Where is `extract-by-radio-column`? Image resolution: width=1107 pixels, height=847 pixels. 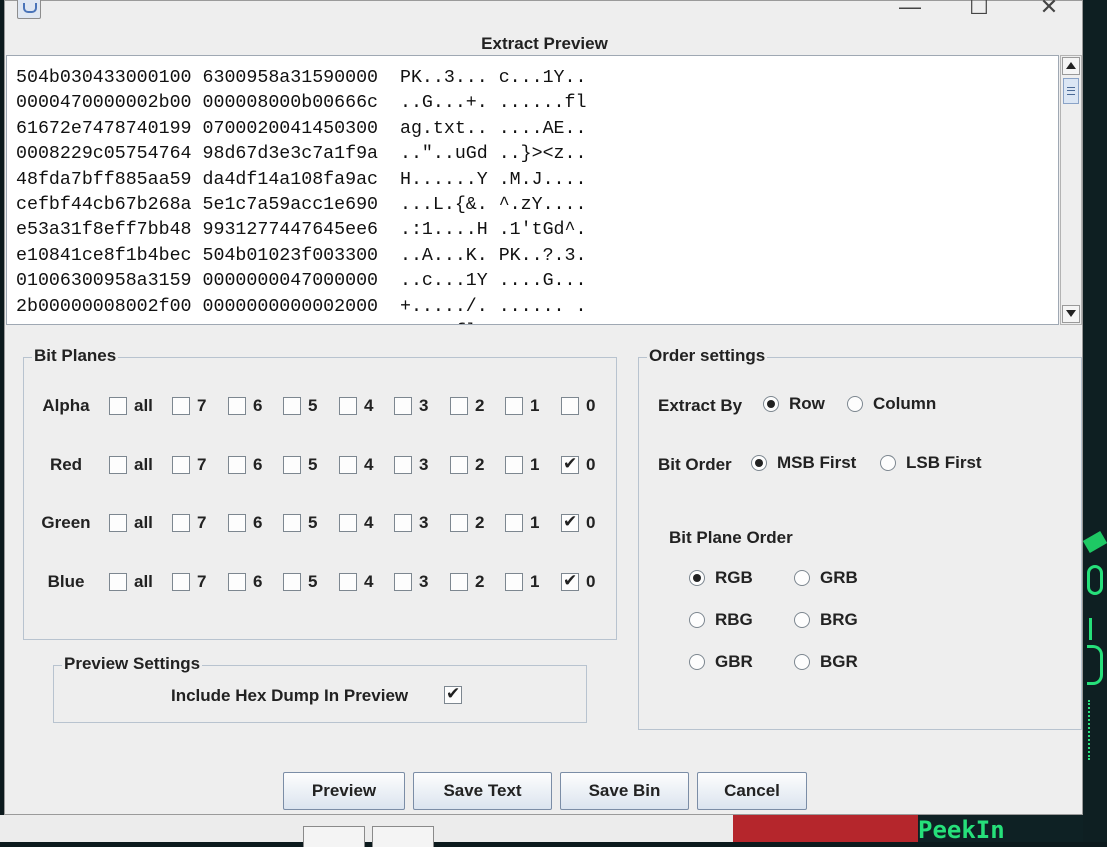 extract-by-radio-column is located at coordinates (855, 404).